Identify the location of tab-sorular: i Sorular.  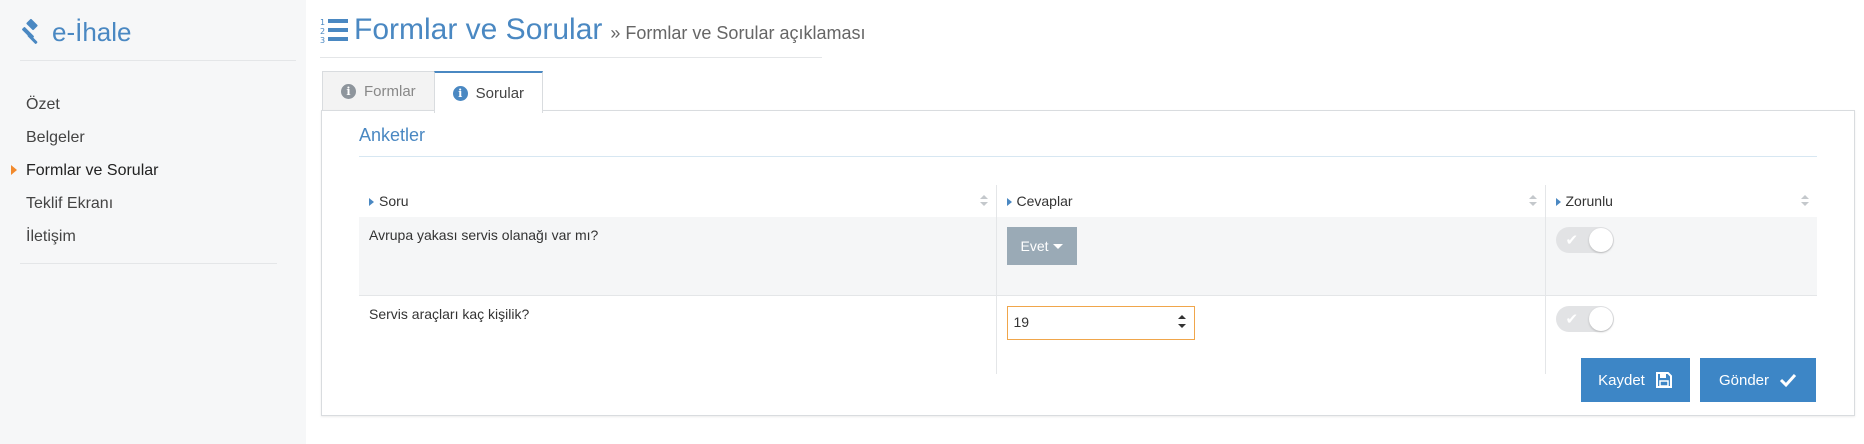
(488, 92).